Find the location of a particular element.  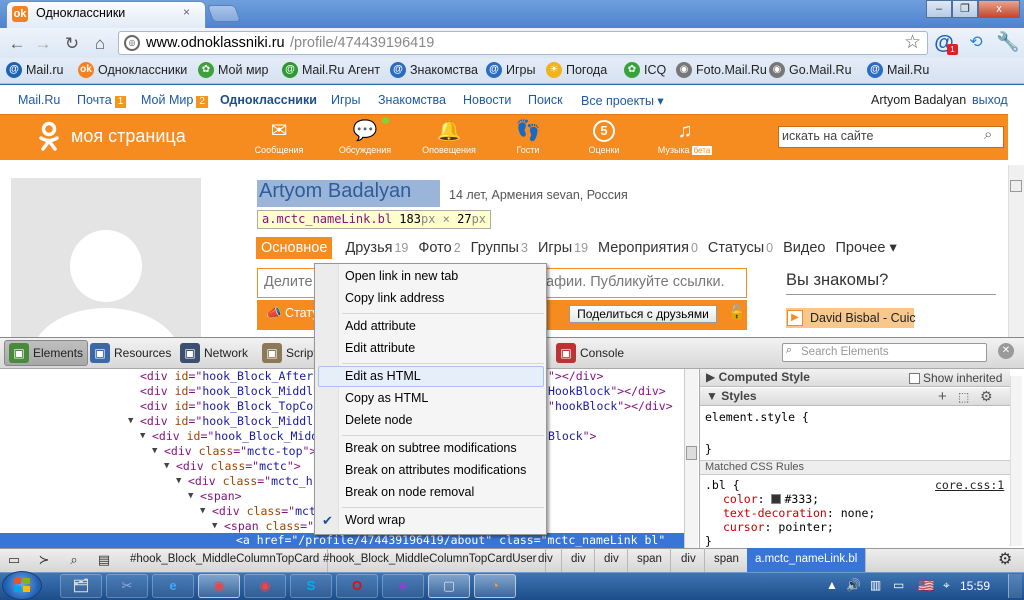

element-state-icon: ⬚ is located at coordinates (963, 397).